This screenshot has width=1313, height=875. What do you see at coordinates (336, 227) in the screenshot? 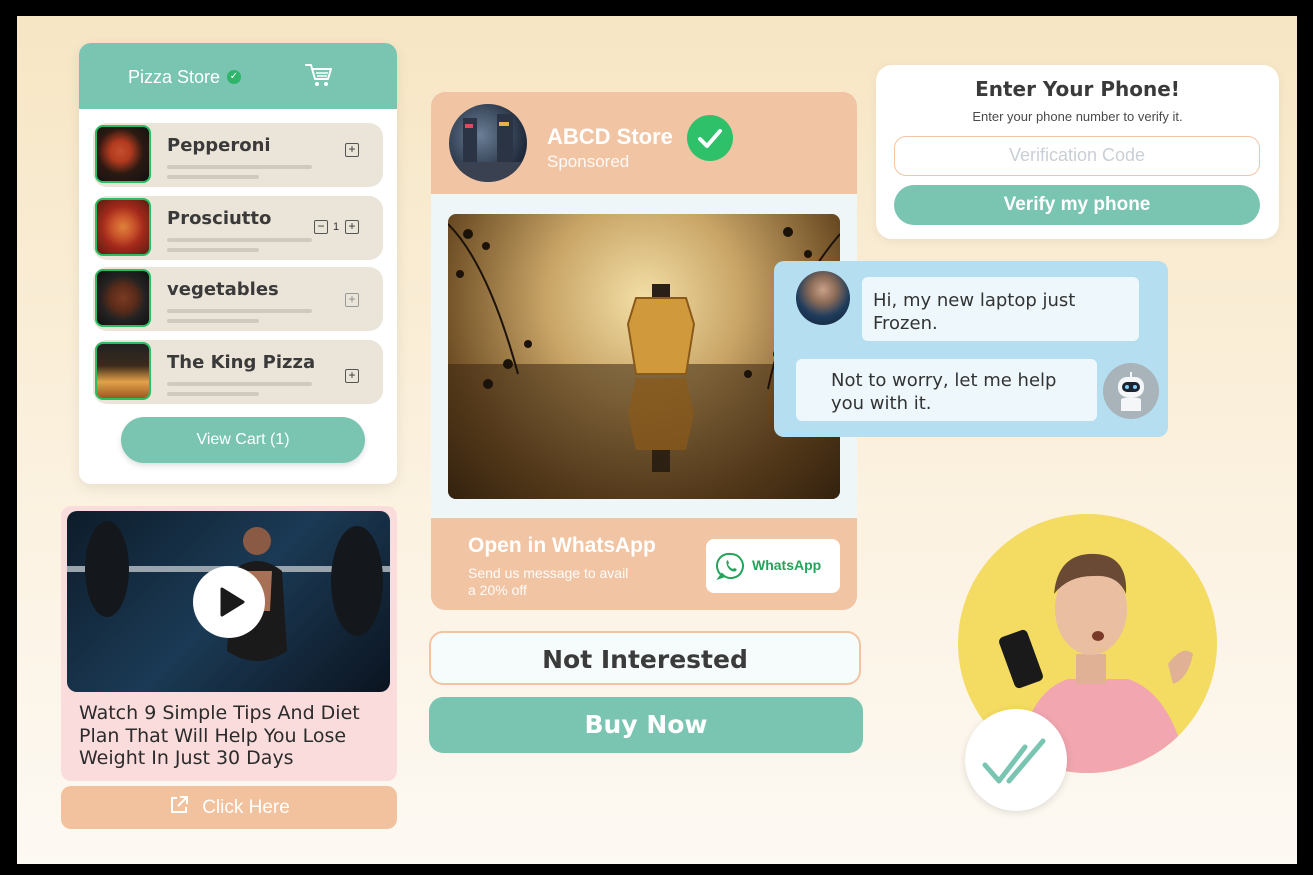
I see `quantity-value: 1` at bounding box center [336, 227].